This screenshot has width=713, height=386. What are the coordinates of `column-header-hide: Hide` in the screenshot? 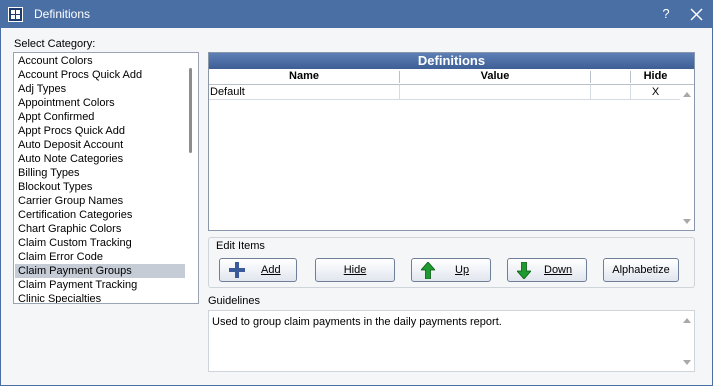 It's located at (655, 76).